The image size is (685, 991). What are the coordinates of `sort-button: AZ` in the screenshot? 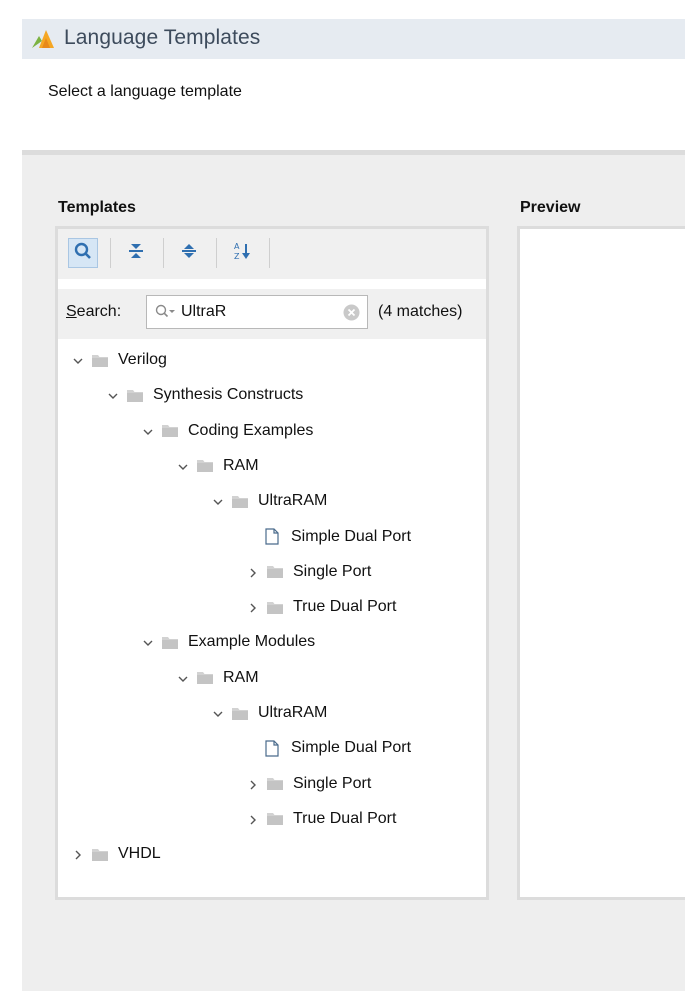 It's located at (242, 253).